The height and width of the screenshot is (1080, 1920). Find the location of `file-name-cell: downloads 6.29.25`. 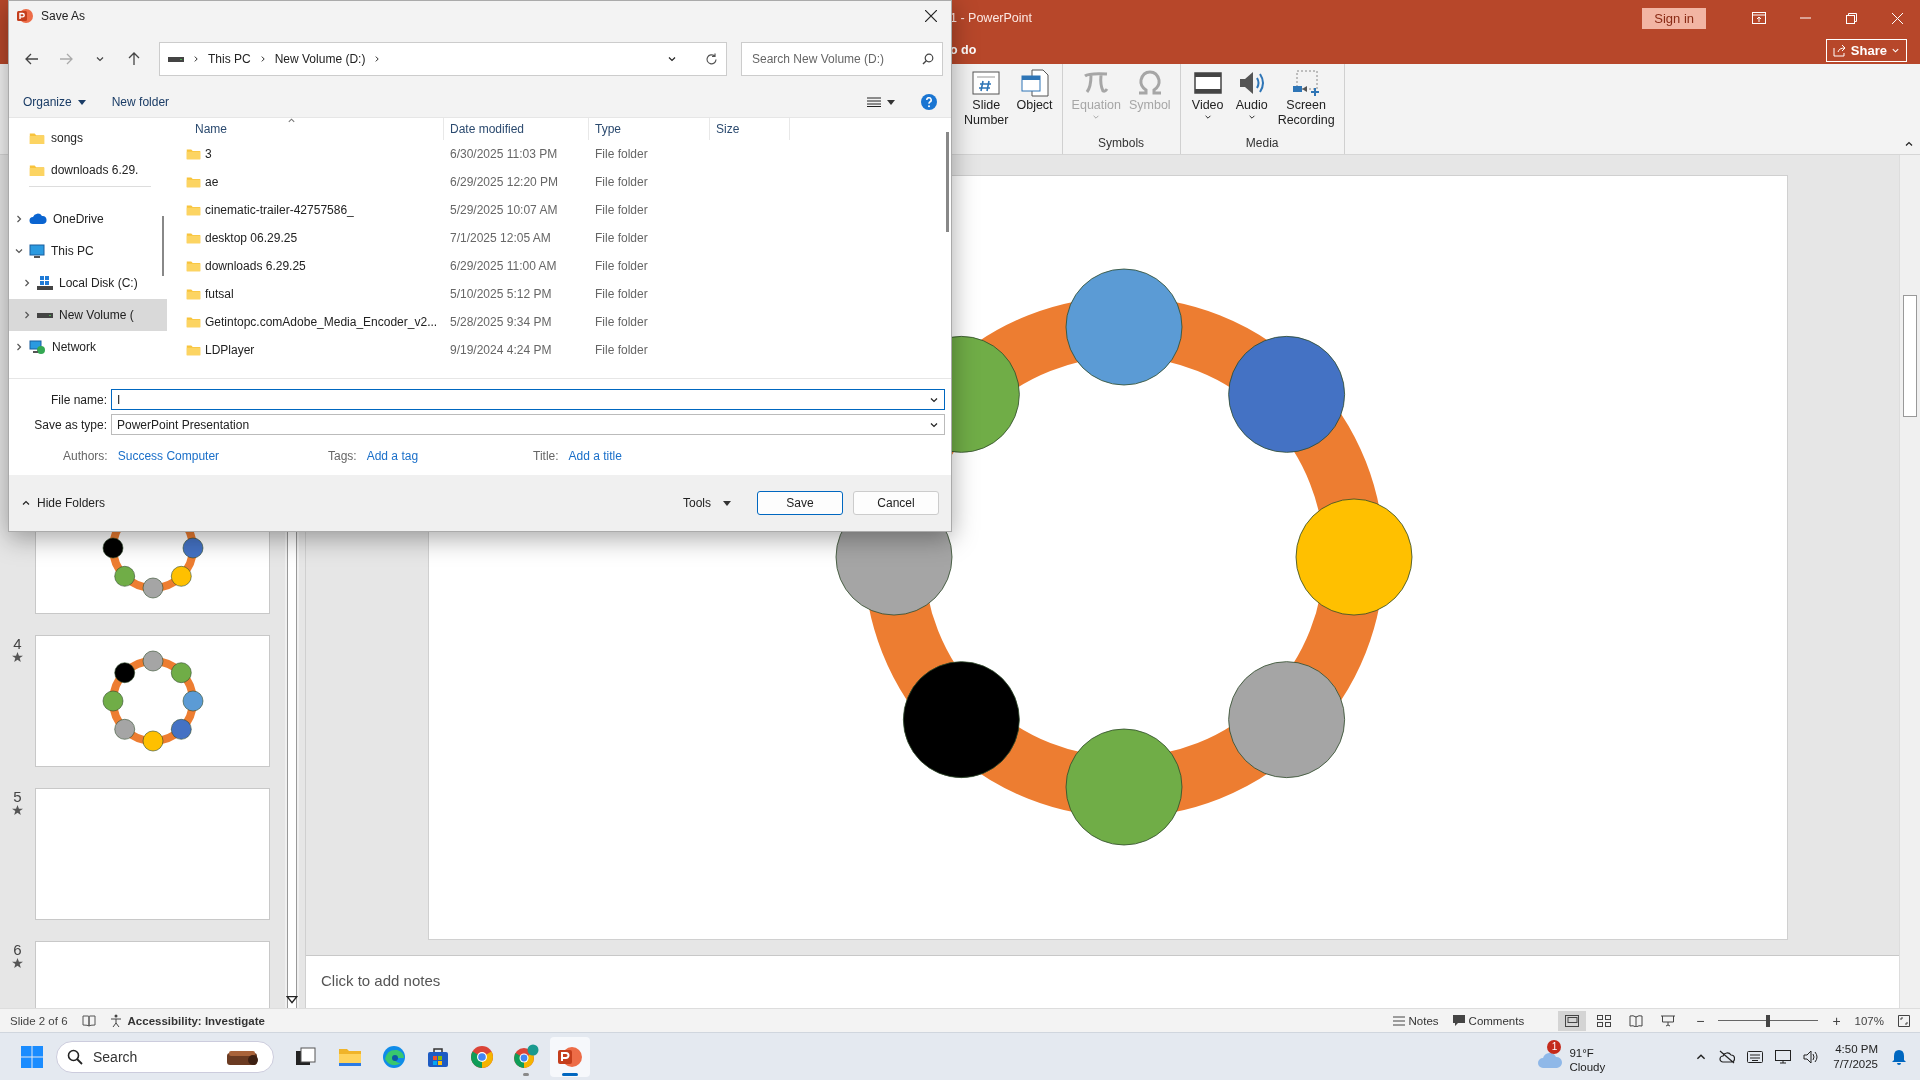

file-name-cell: downloads 6.29.25 is located at coordinates (306, 266).